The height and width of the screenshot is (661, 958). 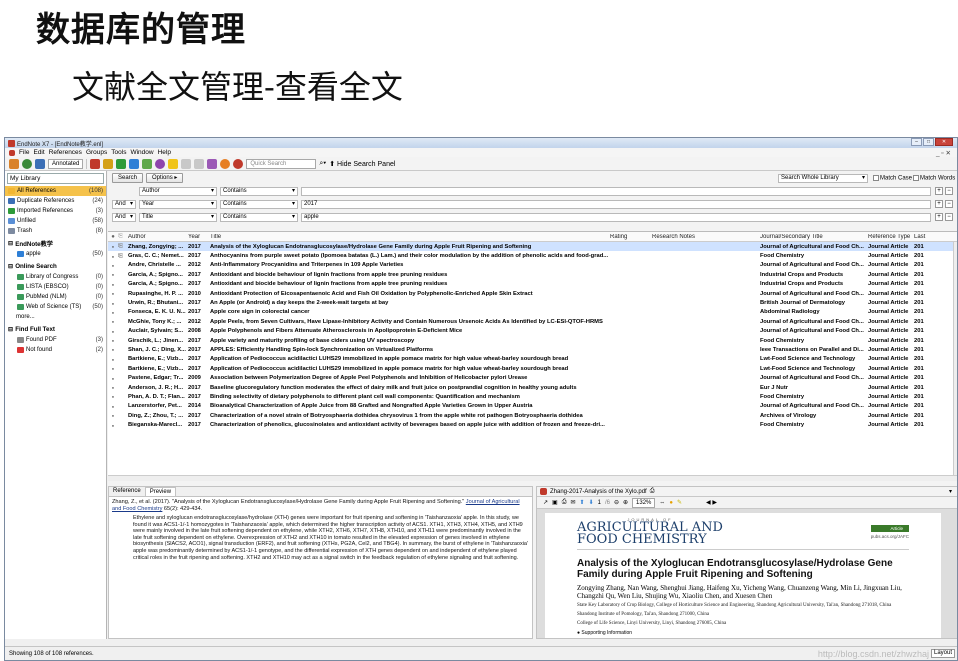 I want to click on print-icon: ⎙, so click(x=564, y=502).